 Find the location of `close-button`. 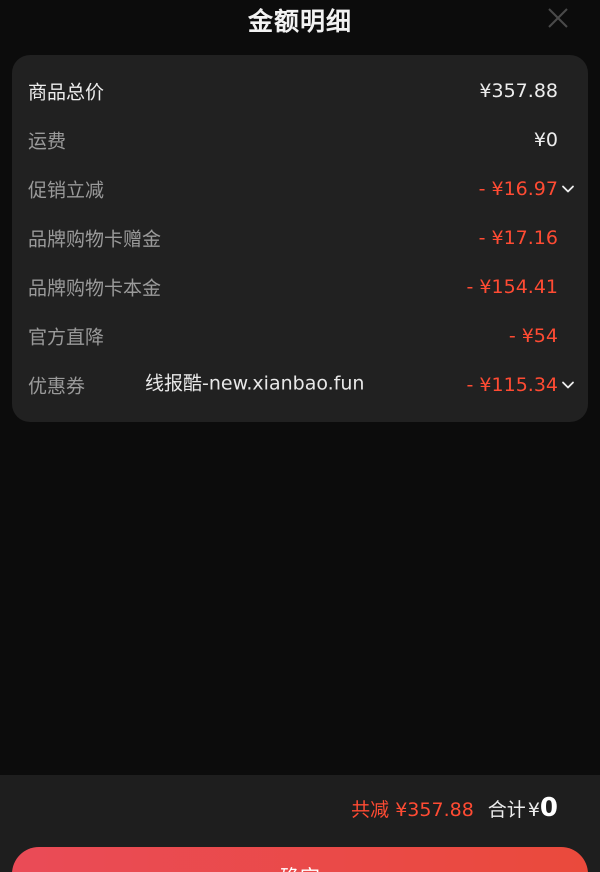

close-button is located at coordinates (558, 18).